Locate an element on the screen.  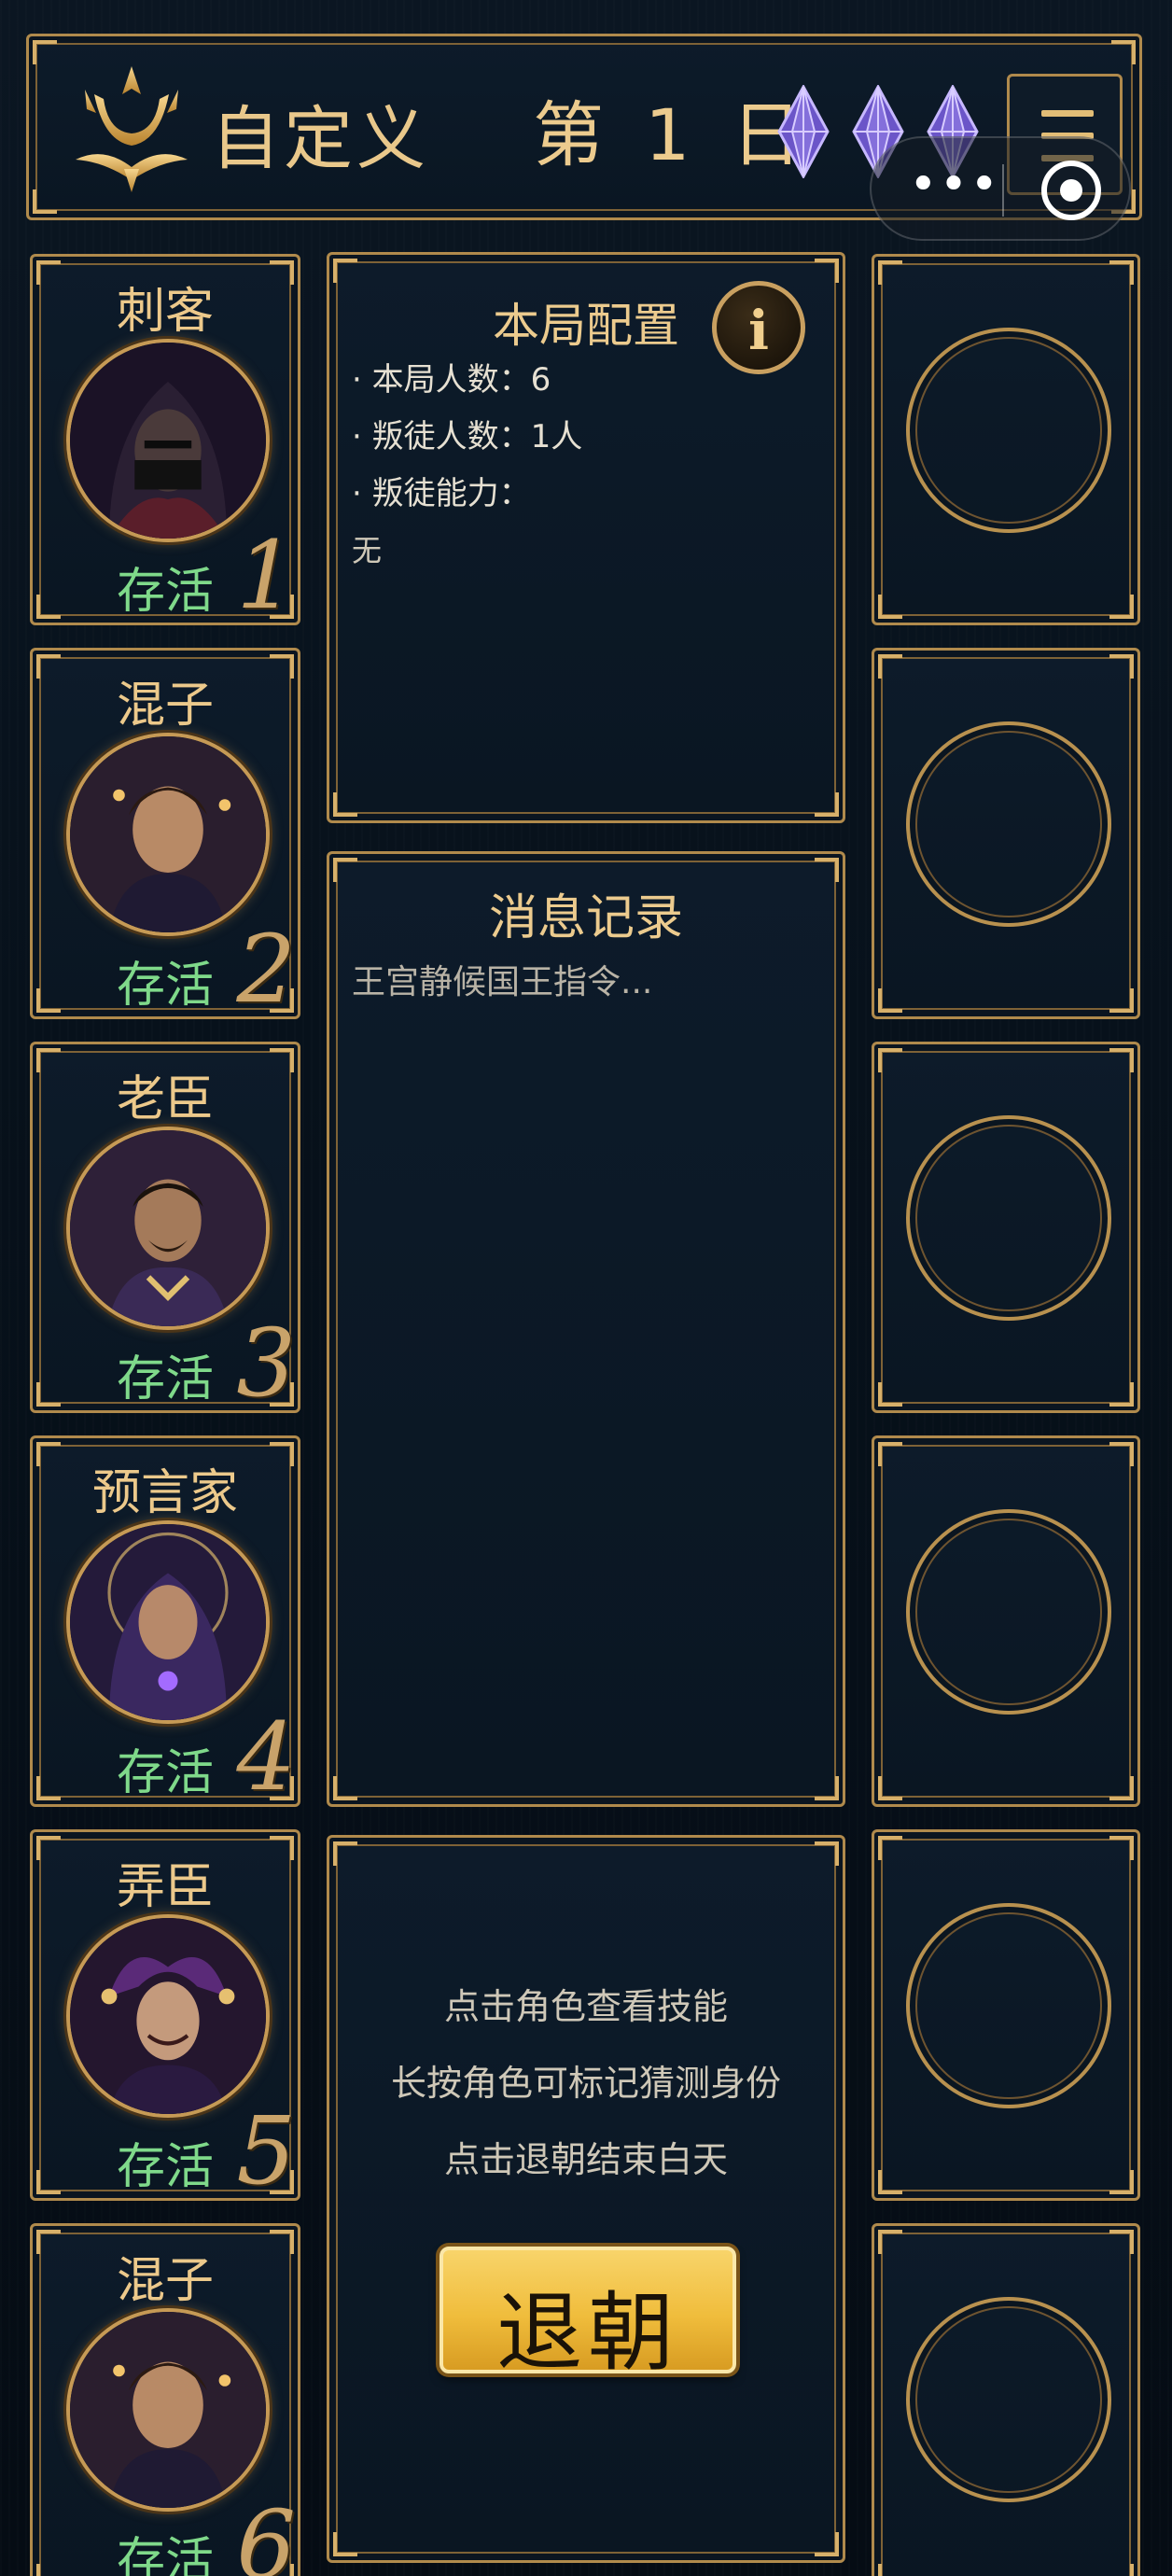
player-card-5: 弄臣 存活 5 is located at coordinates (165, 2017).